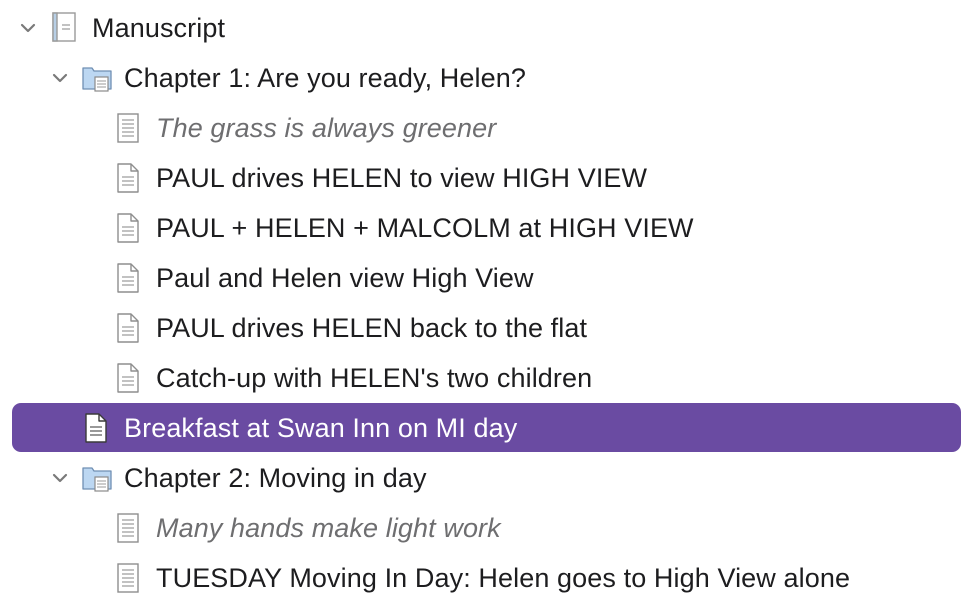 The width and height of the screenshot is (972, 606). I want to click on binder-item-document: Catch-up with HELEN's two children, so click(486, 378).